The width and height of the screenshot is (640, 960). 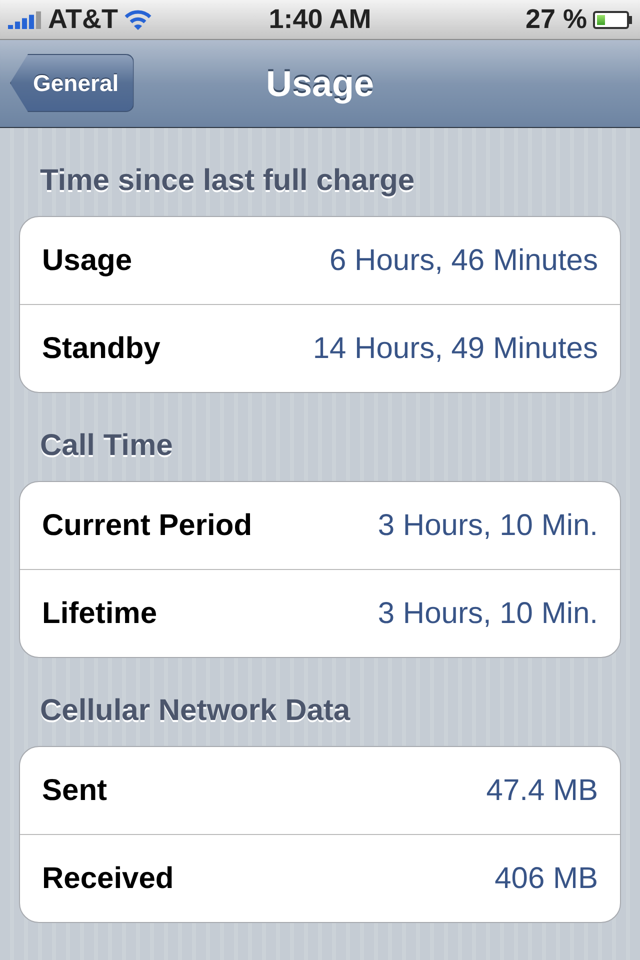 I want to click on battery-percent: 27 %, so click(x=556, y=19).